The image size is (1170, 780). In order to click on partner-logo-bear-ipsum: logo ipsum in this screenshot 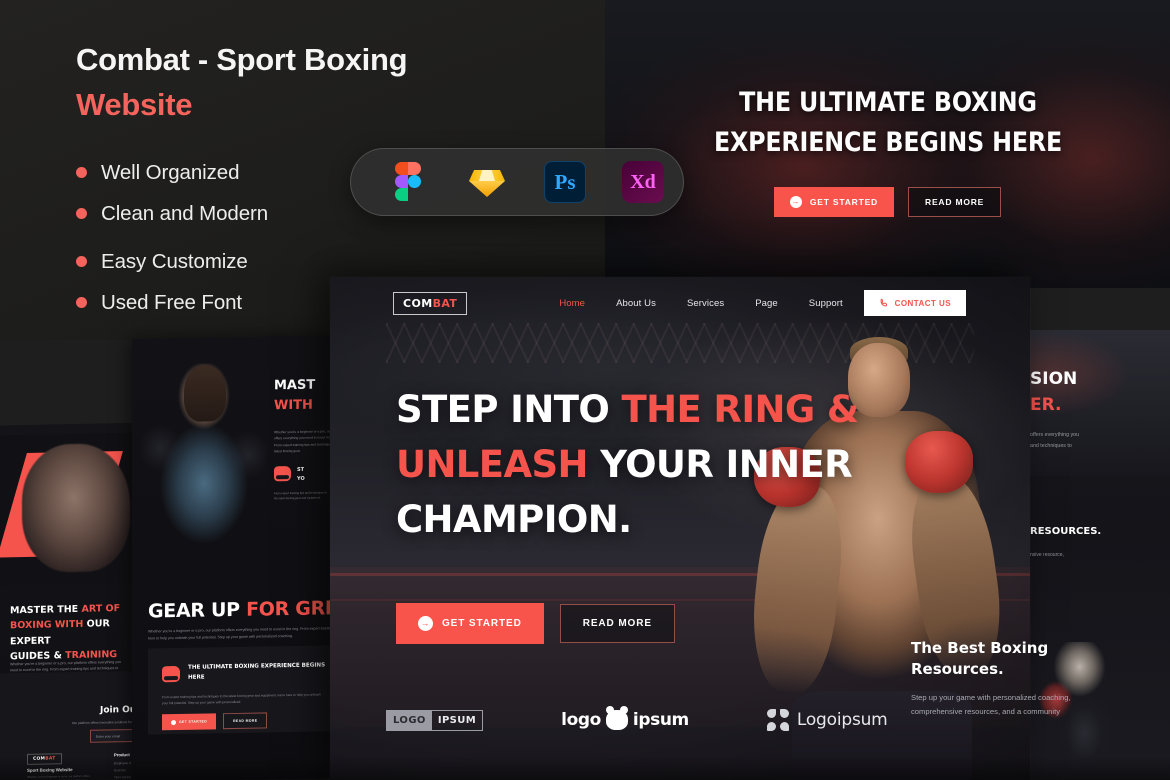, I will do `click(625, 718)`.